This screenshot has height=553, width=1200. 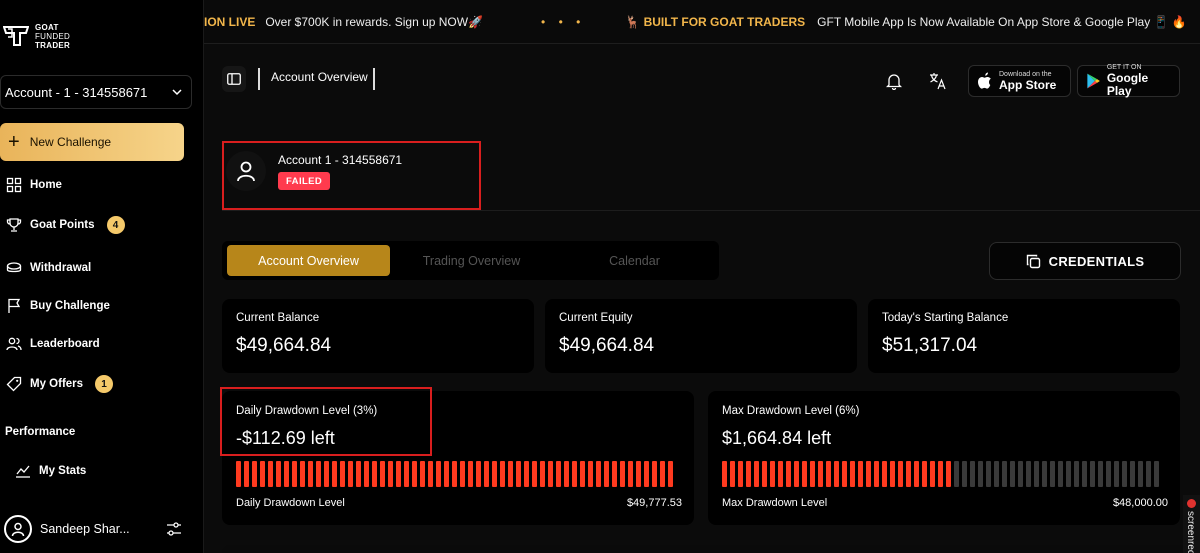 What do you see at coordinates (246, 171) in the screenshot?
I see `account-avatar` at bounding box center [246, 171].